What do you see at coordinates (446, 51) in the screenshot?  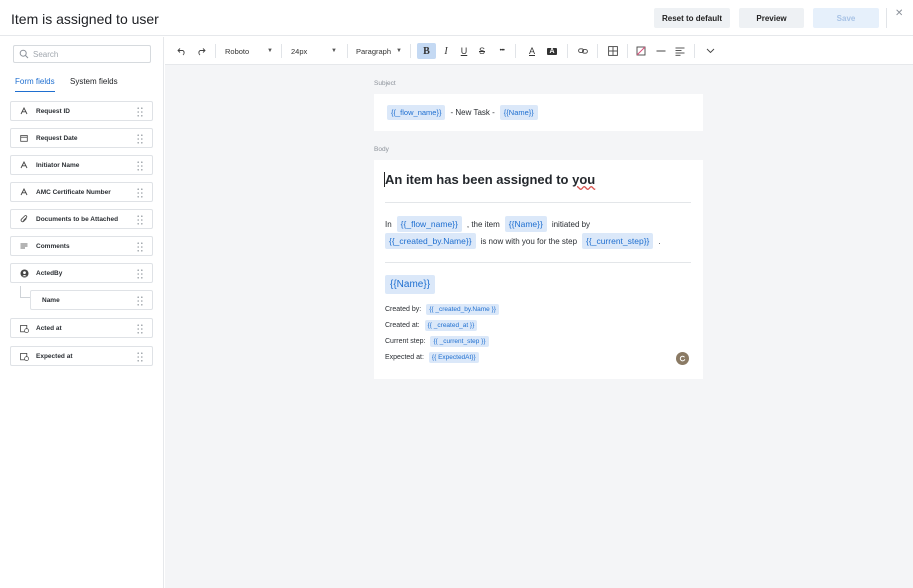 I see `italic-button: I` at bounding box center [446, 51].